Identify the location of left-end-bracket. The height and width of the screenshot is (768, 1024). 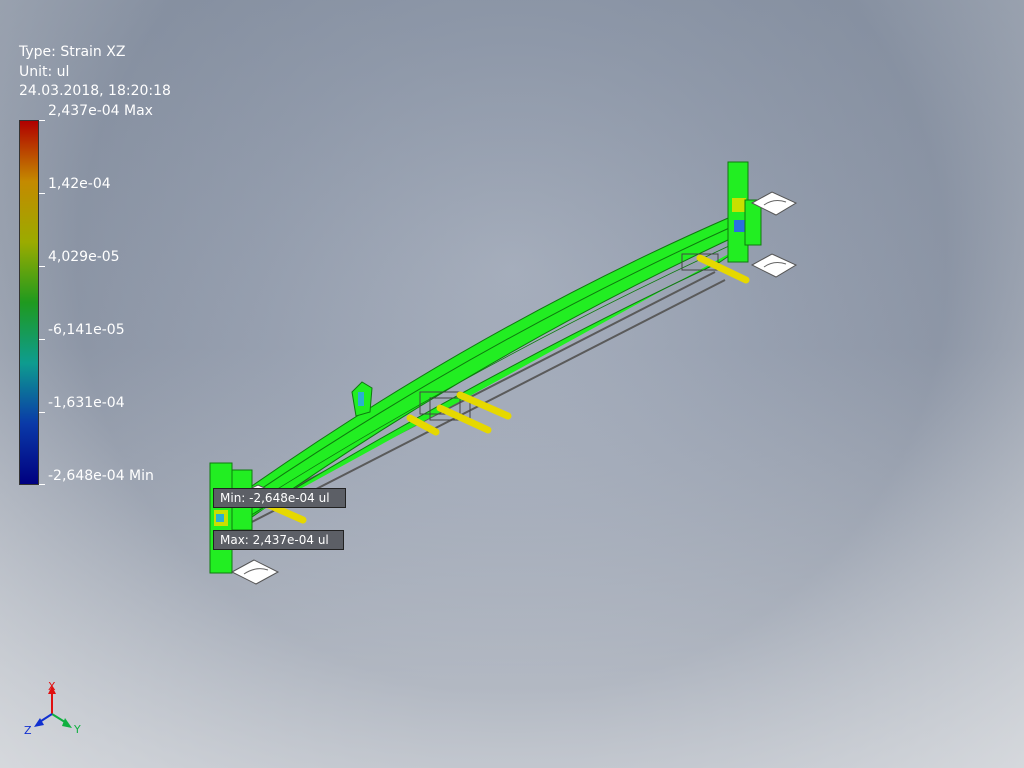
(231, 518).